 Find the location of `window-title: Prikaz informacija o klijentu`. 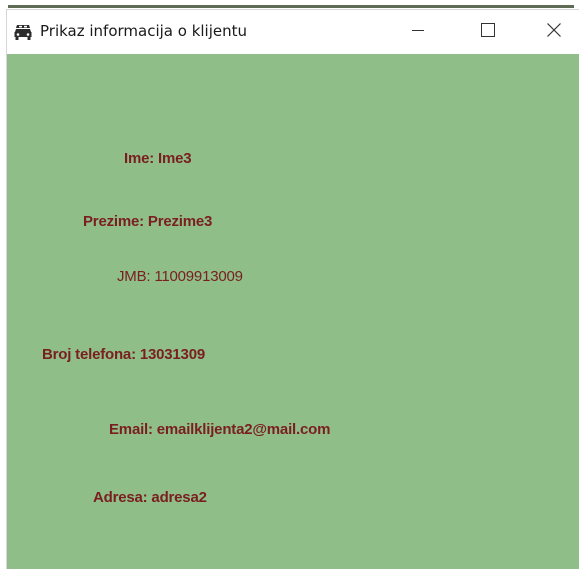

window-title: Prikaz informacija o klijentu is located at coordinates (144, 31).